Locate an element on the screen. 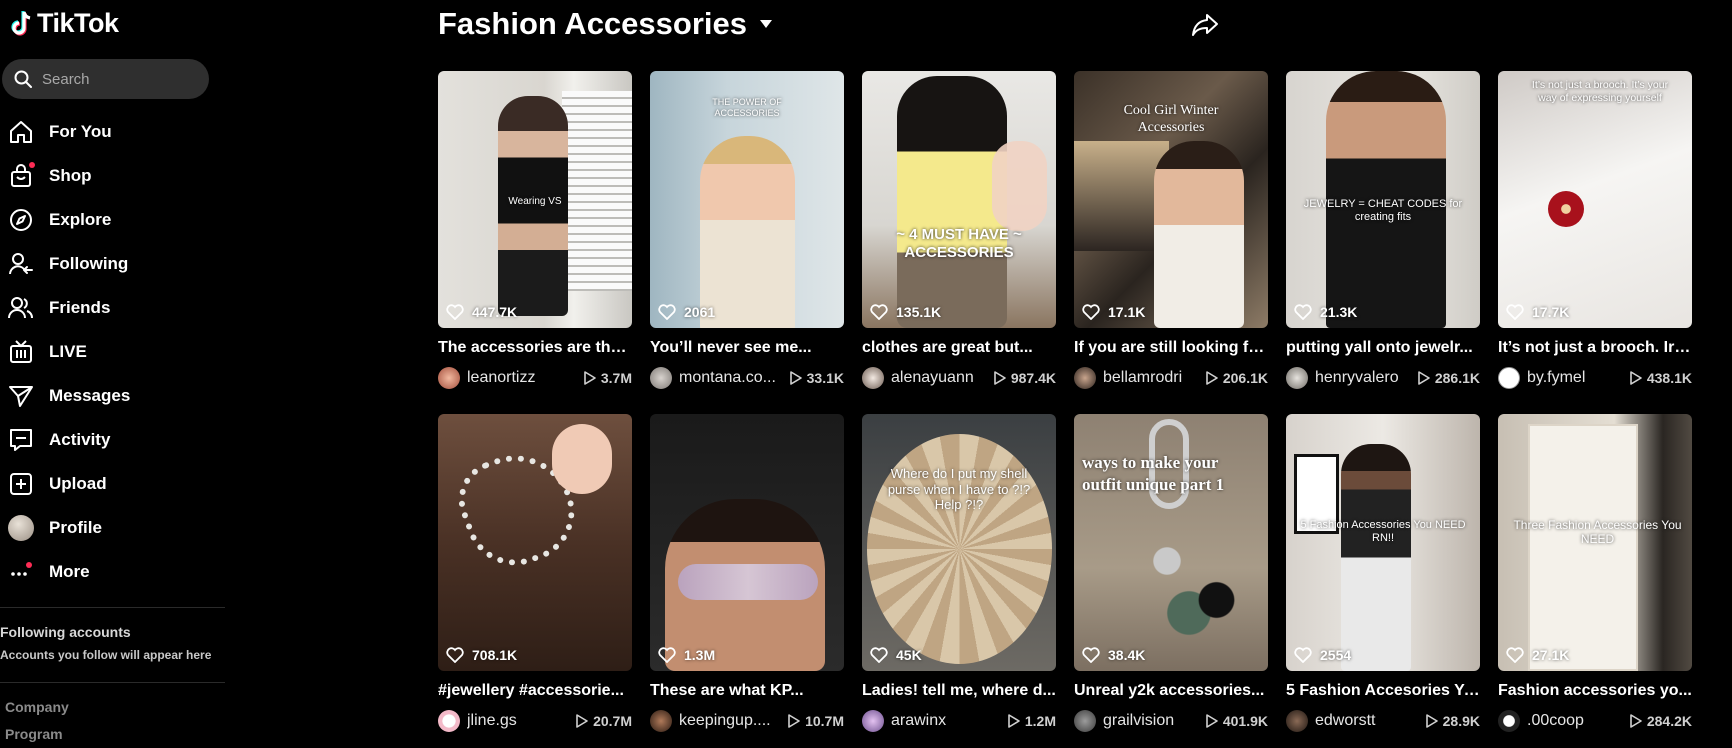  author-username: henryvalero is located at coordinates (1366, 378).